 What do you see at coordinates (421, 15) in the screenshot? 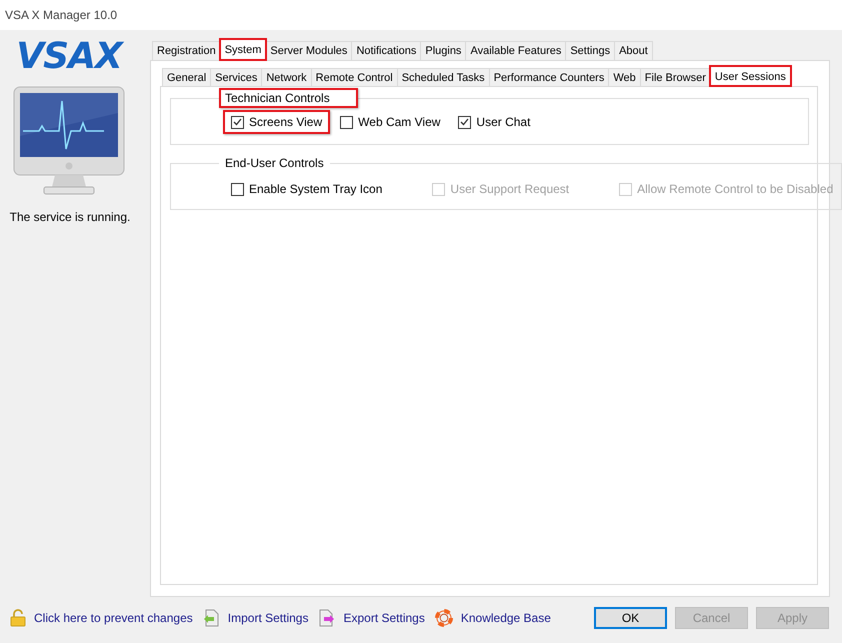
I see `window-title: VSA X Manager 10.0` at bounding box center [421, 15].